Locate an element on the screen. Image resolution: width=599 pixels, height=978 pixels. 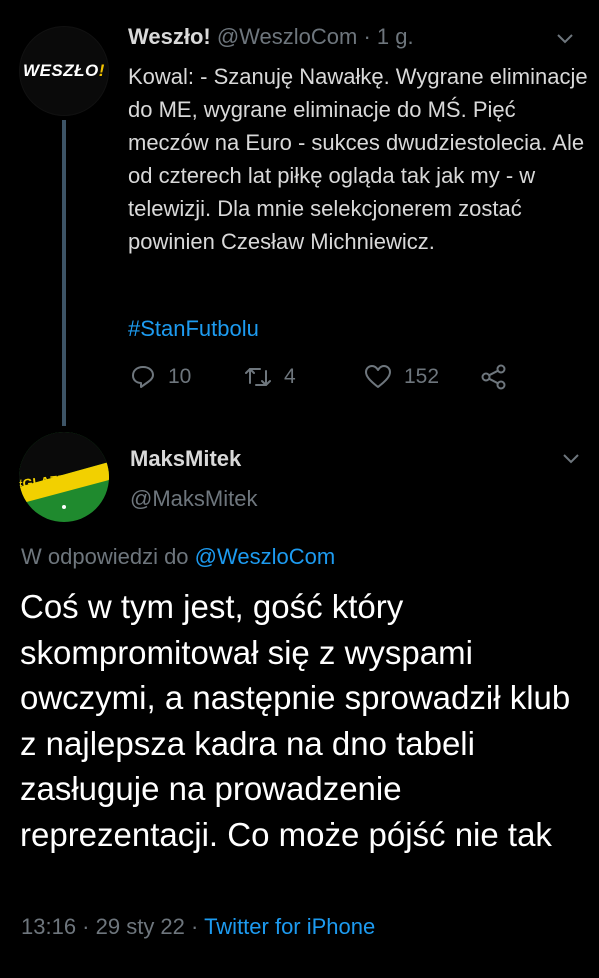
reply-icon is located at coordinates (143, 377).